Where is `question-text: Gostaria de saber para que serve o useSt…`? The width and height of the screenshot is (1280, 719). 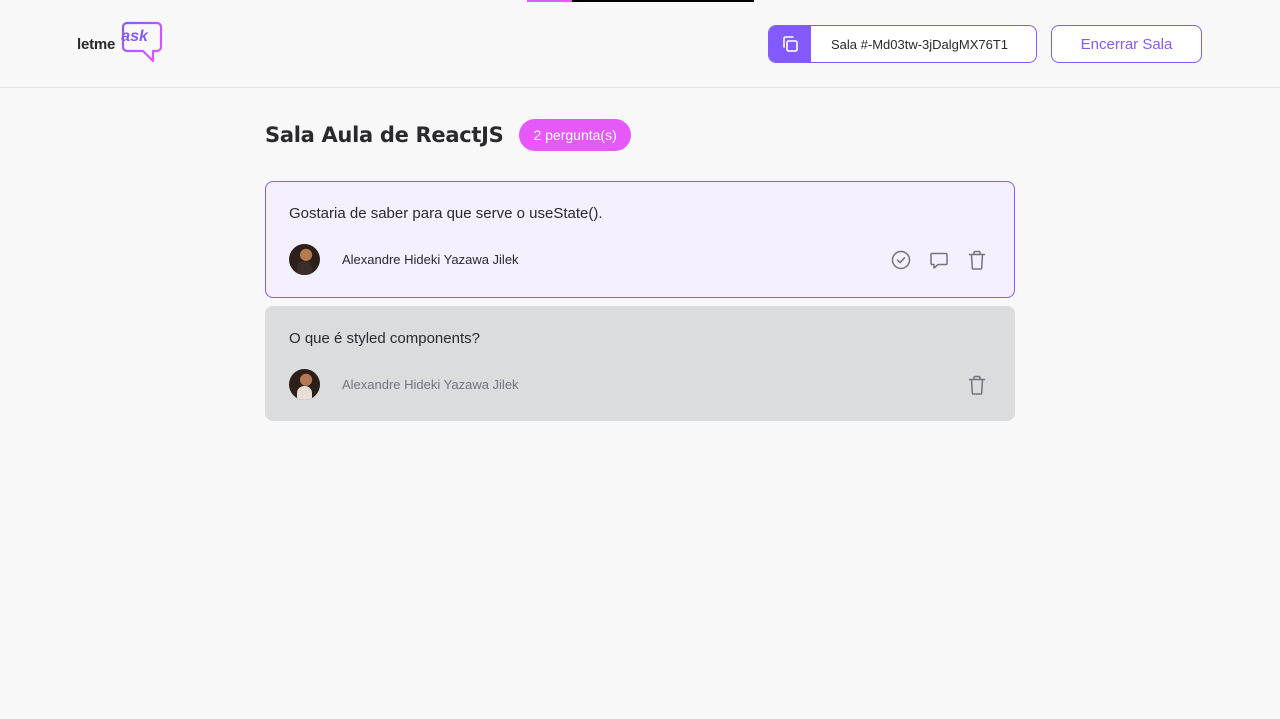 question-text: Gostaria de saber para que serve o useSt… is located at coordinates (446, 213).